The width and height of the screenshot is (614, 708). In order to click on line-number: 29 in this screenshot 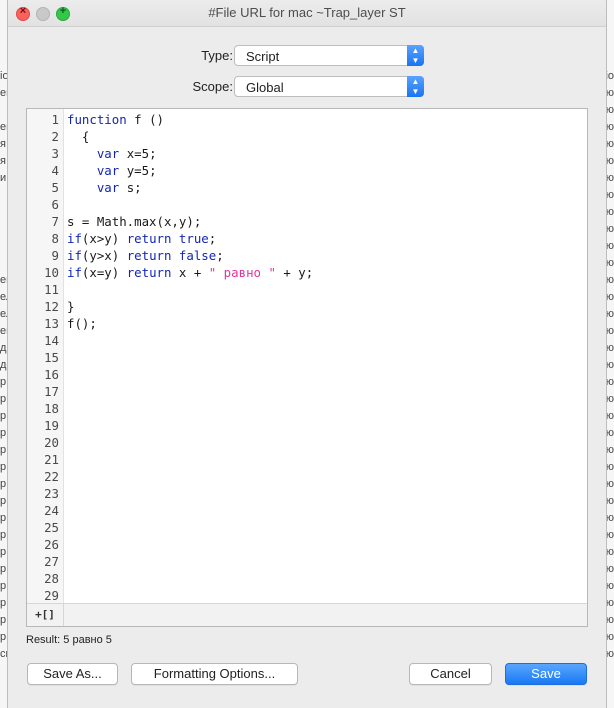, I will do `click(51, 595)`.